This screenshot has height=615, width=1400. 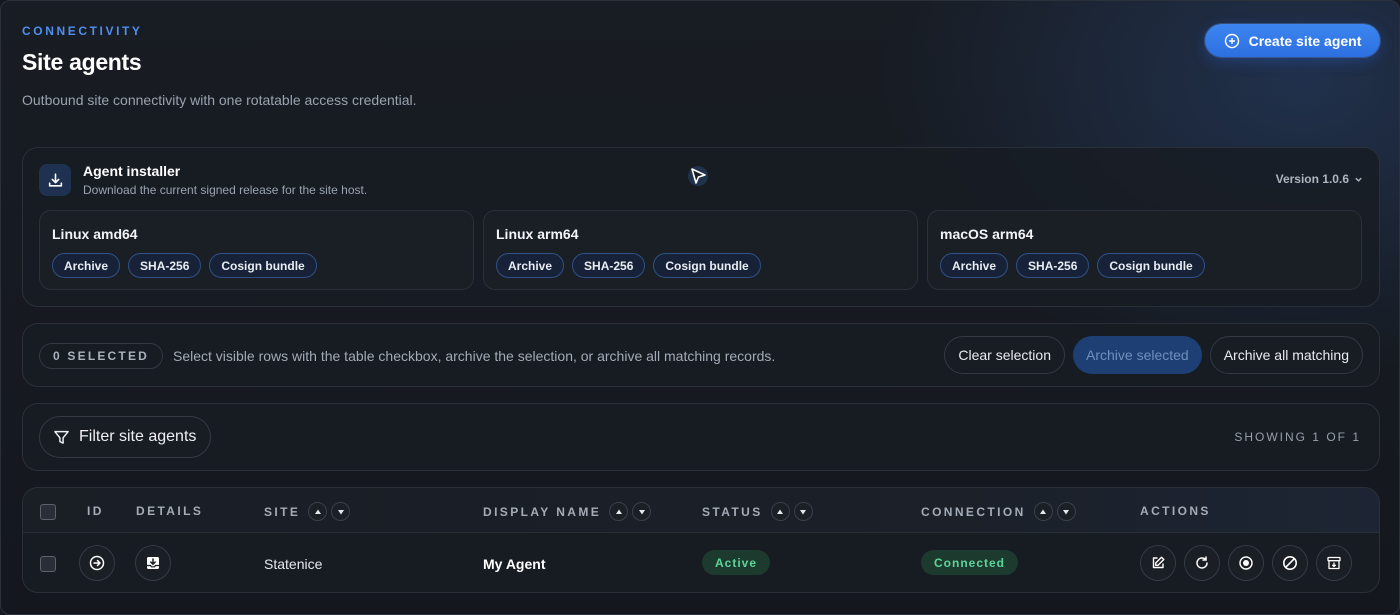 I want to click on column-id: ID, so click(x=95, y=511).